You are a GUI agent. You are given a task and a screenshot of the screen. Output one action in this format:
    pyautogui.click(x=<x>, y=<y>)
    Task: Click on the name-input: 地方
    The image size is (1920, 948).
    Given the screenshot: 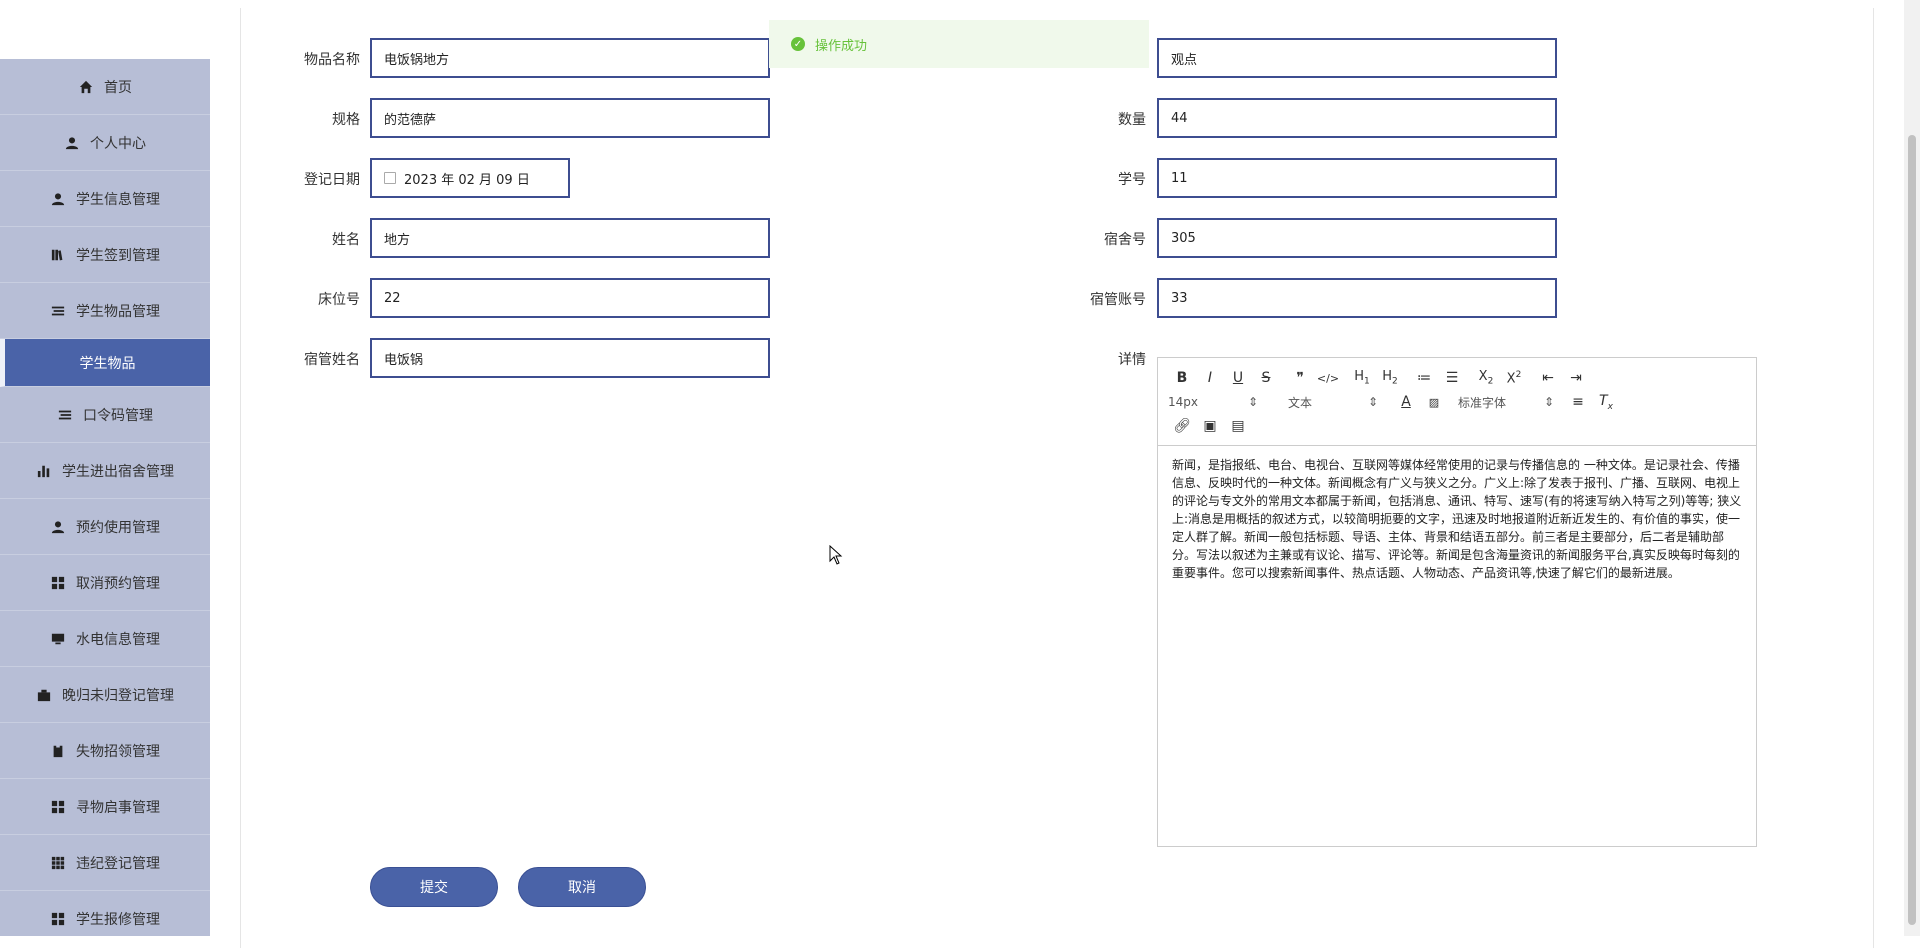 What is the action you would take?
    pyautogui.click(x=570, y=238)
    